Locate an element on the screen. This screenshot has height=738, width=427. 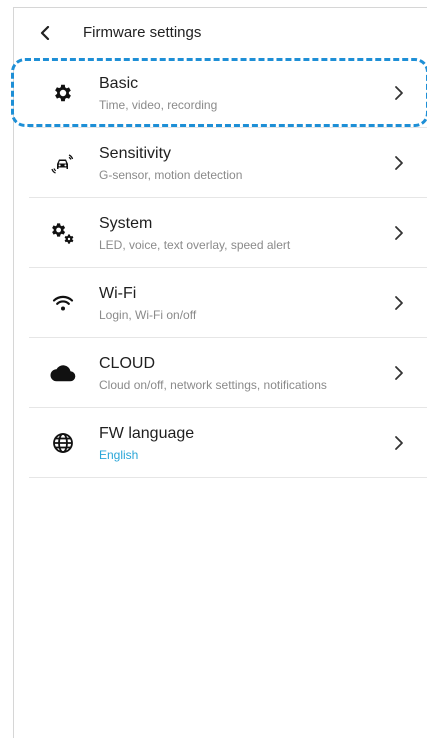
cloud-icon is located at coordinates (63, 373).